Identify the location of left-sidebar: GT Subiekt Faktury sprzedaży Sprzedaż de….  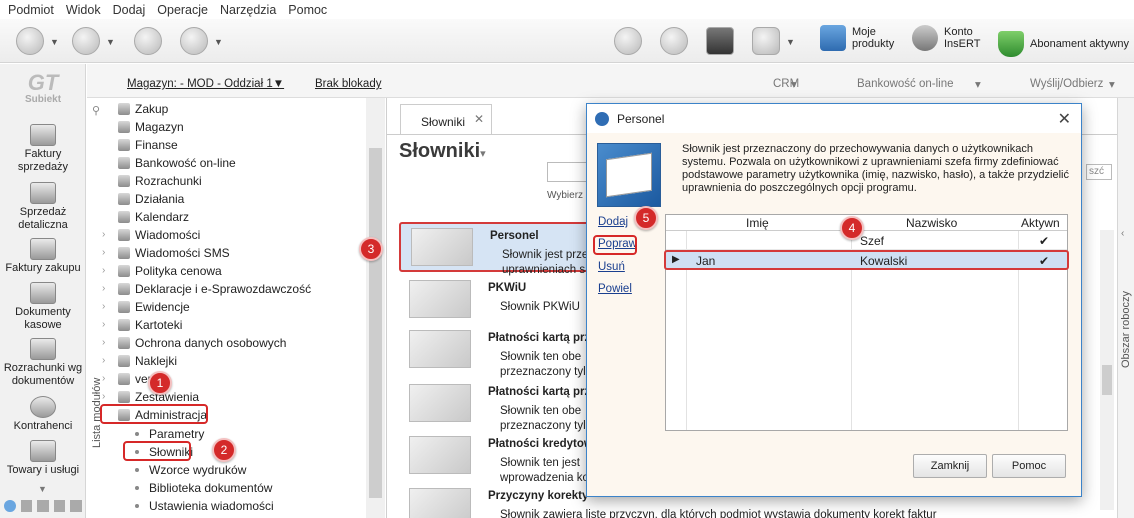
(43, 291).